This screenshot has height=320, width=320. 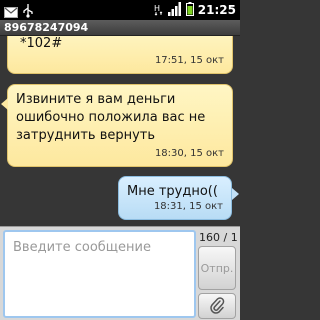 I want to click on message-bubble-outgoing: Мне трудно(( 18:31, 15 окт, so click(x=175, y=198).